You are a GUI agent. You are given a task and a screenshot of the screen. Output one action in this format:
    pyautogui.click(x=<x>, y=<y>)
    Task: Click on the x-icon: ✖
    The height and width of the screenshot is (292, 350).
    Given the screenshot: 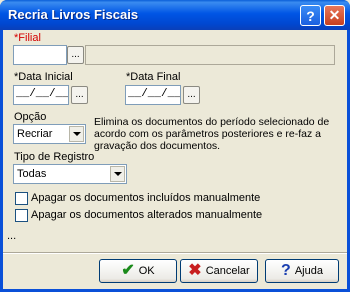 What is the action you would take?
    pyautogui.click(x=195, y=270)
    